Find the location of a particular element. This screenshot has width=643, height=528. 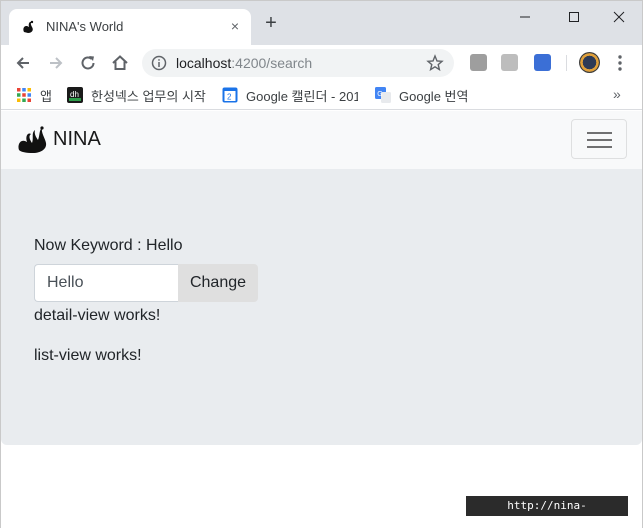

window-close-icon is located at coordinates (619, 17).